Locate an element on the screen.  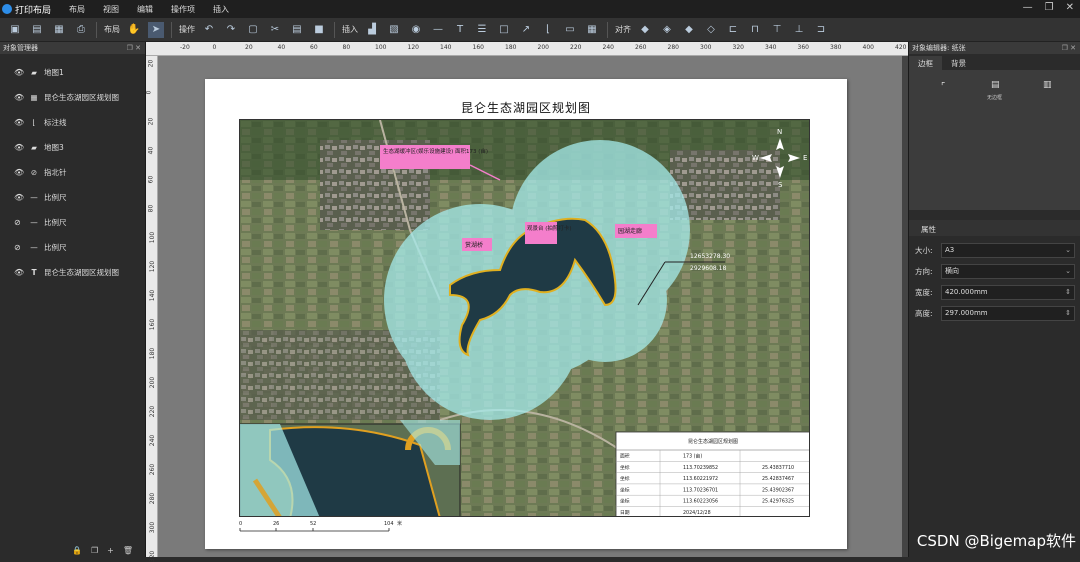
select-pointer-icon: ➤ is located at coordinates (156, 30).